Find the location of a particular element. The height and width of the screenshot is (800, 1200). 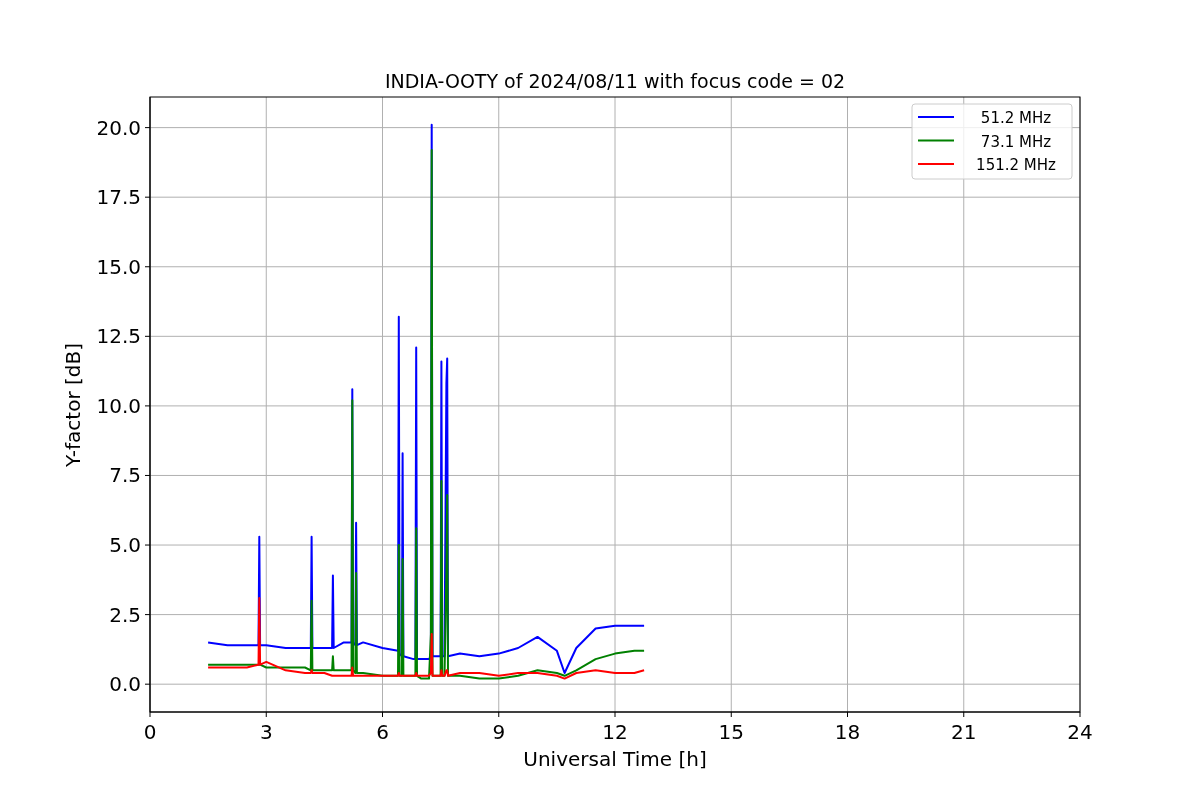

y-tick-label: 15.0 is located at coordinates (118, 266).